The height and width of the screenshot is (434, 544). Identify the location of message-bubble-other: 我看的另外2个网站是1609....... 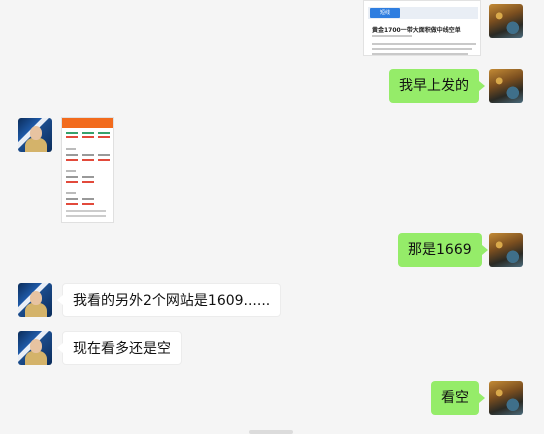
(169, 300).